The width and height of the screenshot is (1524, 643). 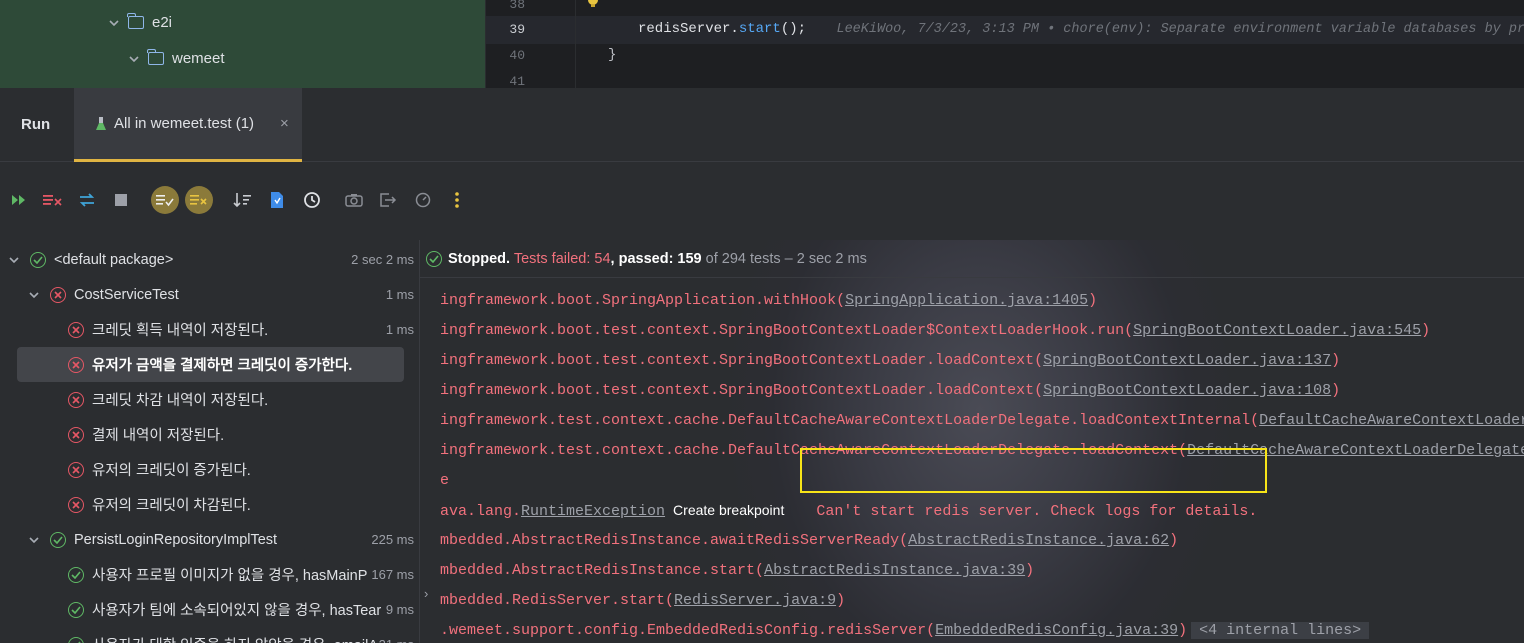 I want to click on show-passed-icon, so click(x=165, y=200).